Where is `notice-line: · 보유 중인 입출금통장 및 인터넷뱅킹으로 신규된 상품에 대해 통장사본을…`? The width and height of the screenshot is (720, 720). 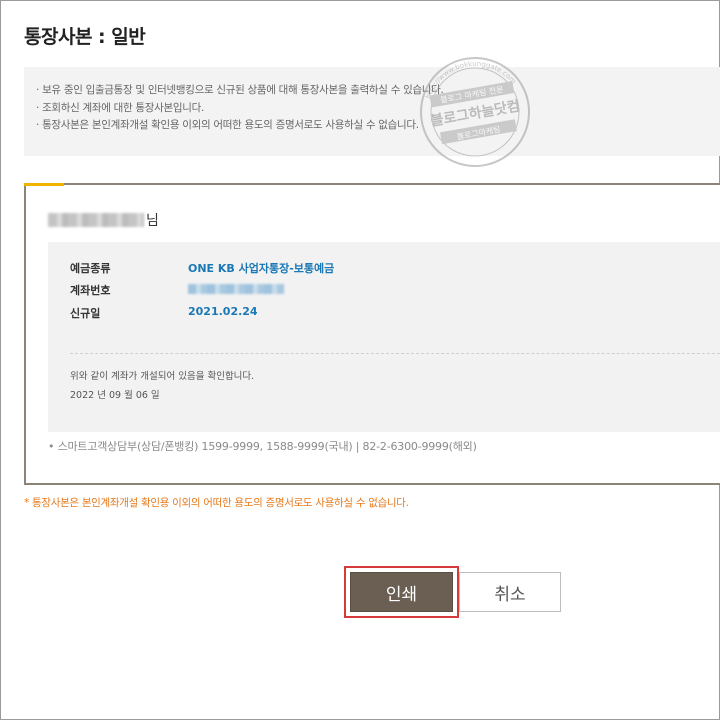
notice-line: · 보유 중인 입출금통장 및 인터넷뱅킹으로 신규된 상품에 대해 통장사본을… is located at coordinates (240, 90).